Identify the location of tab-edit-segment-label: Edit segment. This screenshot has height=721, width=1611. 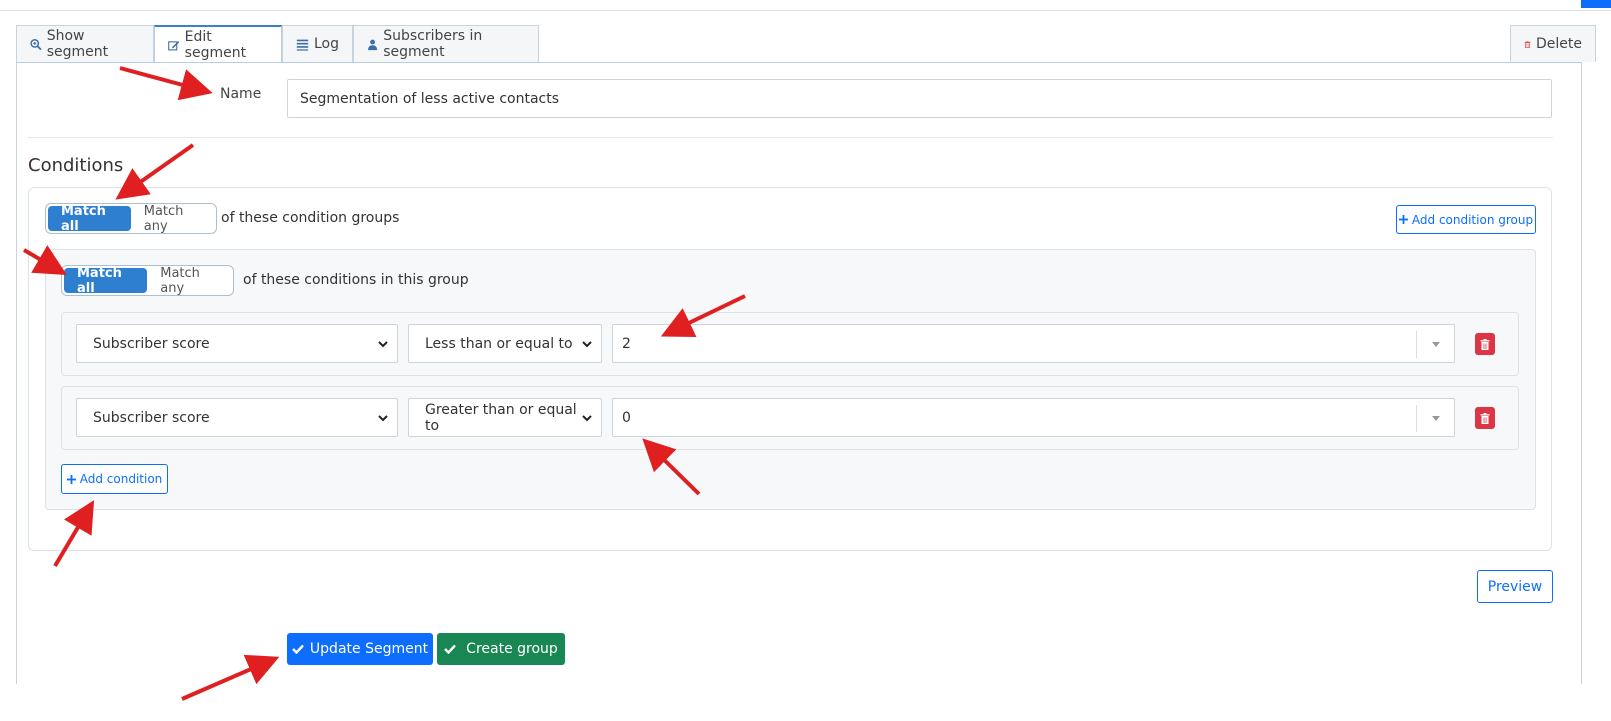
(215, 45).